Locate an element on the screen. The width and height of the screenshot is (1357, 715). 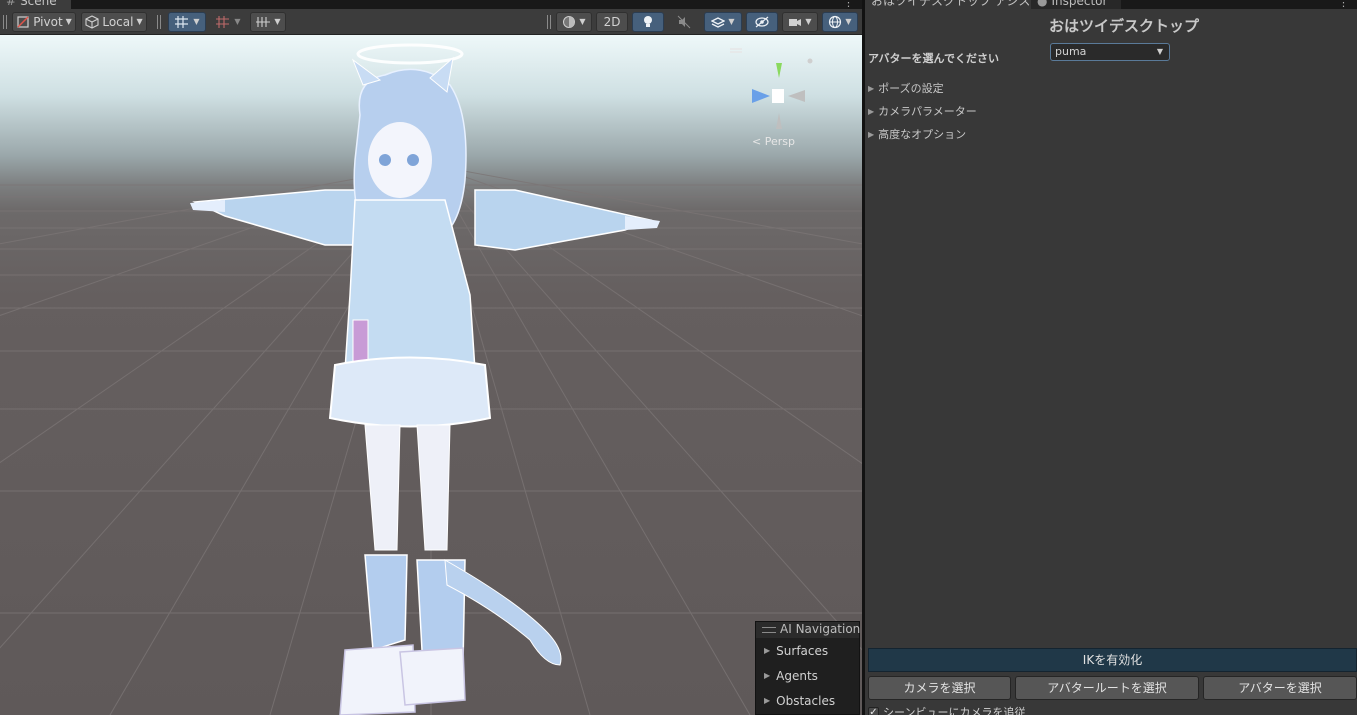
foldout-label: 高度なオプション is located at coordinates (922, 134).